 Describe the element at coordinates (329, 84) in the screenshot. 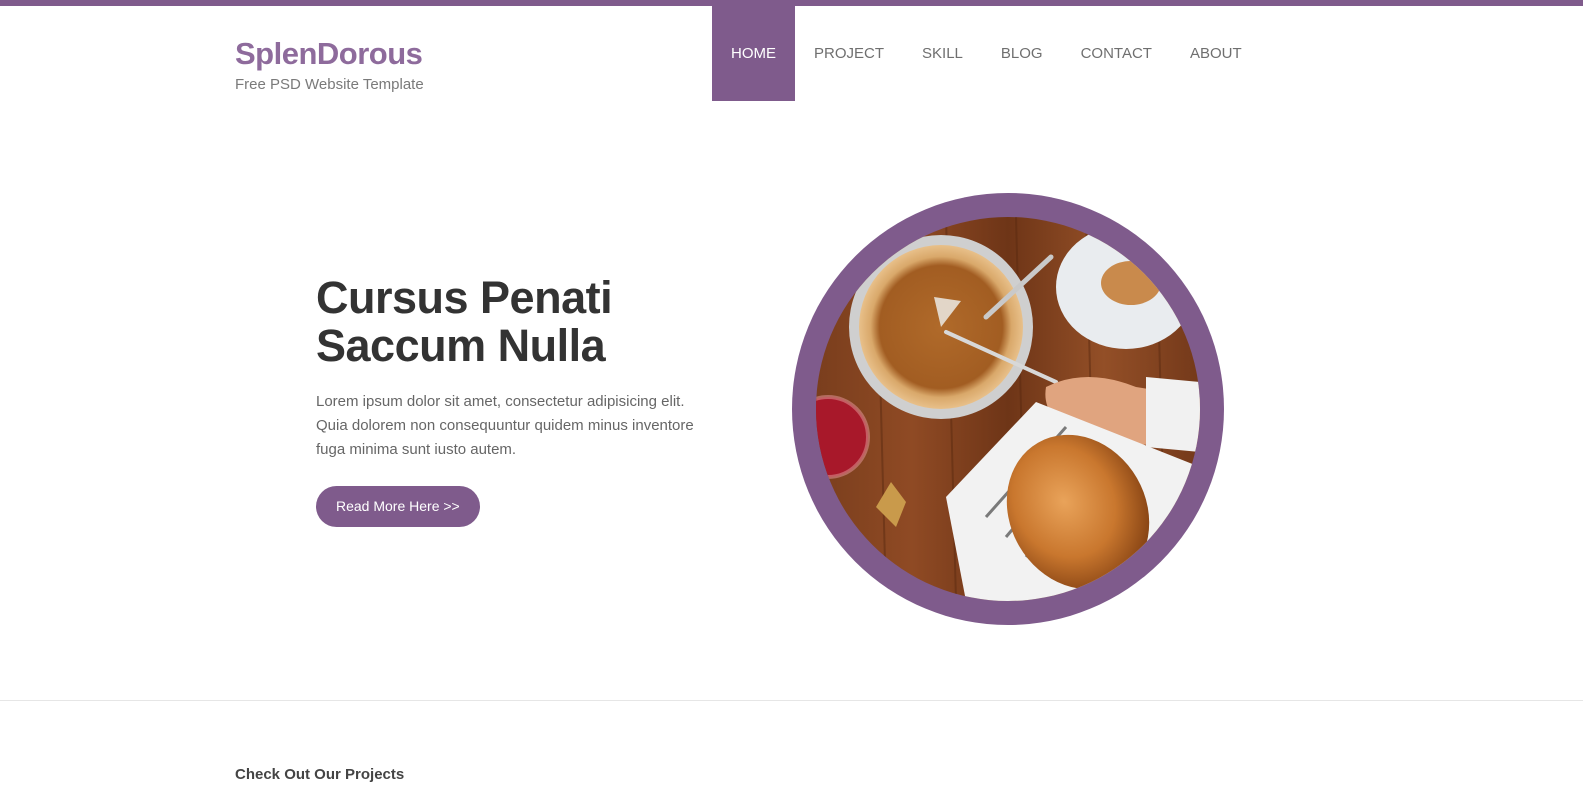

I see `brand-tagline: Free PSD Website Template` at that location.